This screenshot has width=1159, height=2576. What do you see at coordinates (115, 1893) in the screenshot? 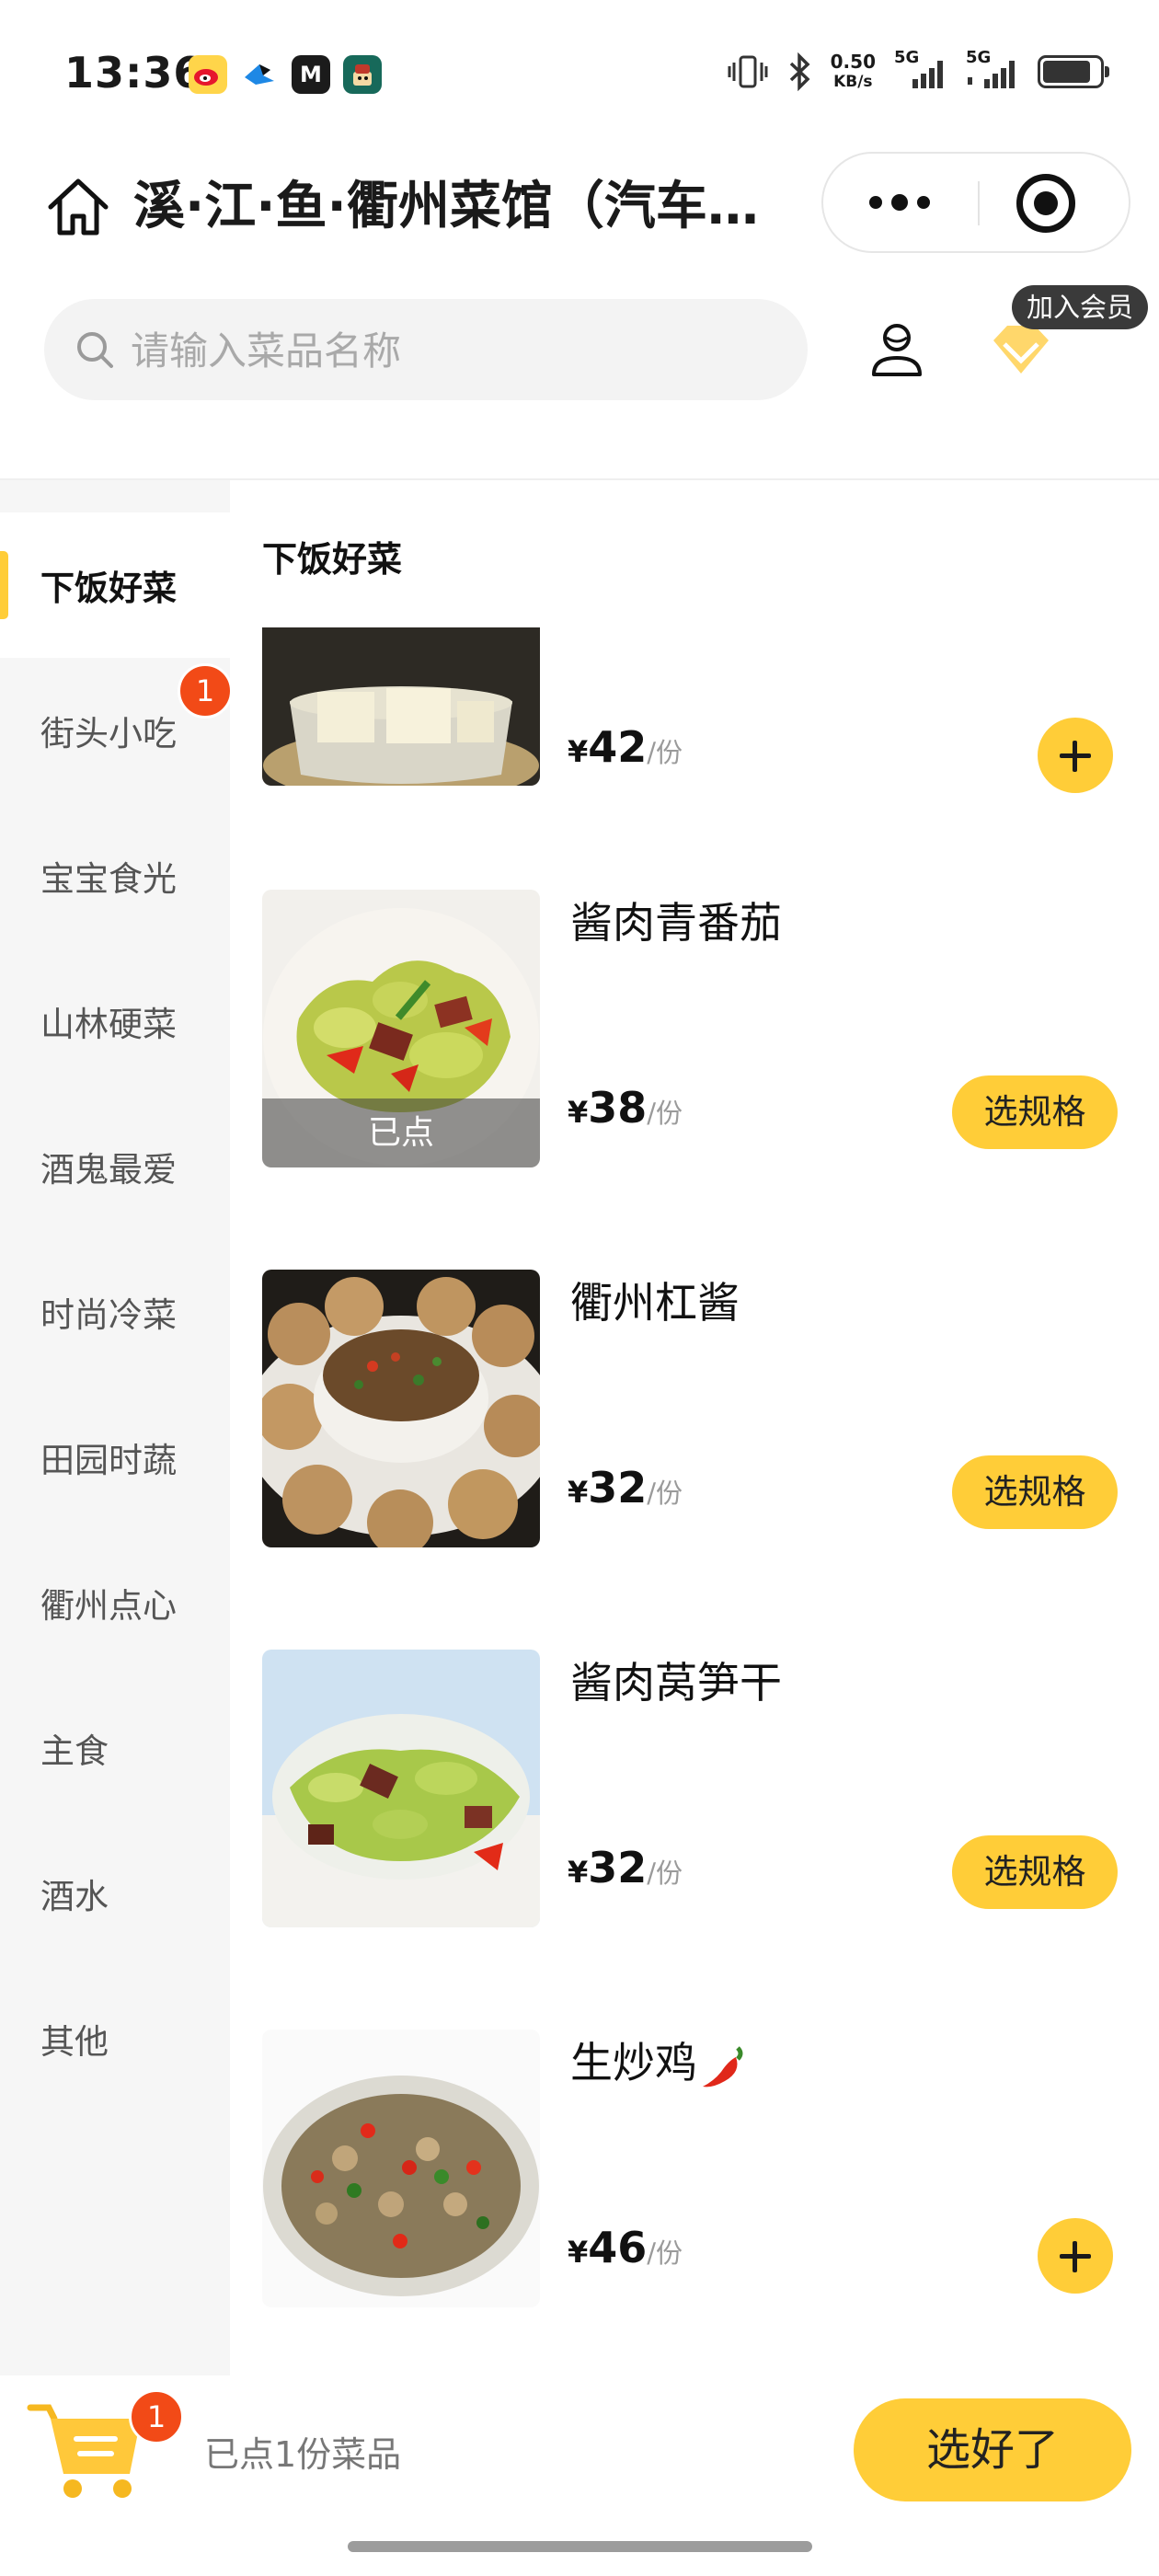
I see `sidebar-item-酒水: 酒水` at bounding box center [115, 1893].